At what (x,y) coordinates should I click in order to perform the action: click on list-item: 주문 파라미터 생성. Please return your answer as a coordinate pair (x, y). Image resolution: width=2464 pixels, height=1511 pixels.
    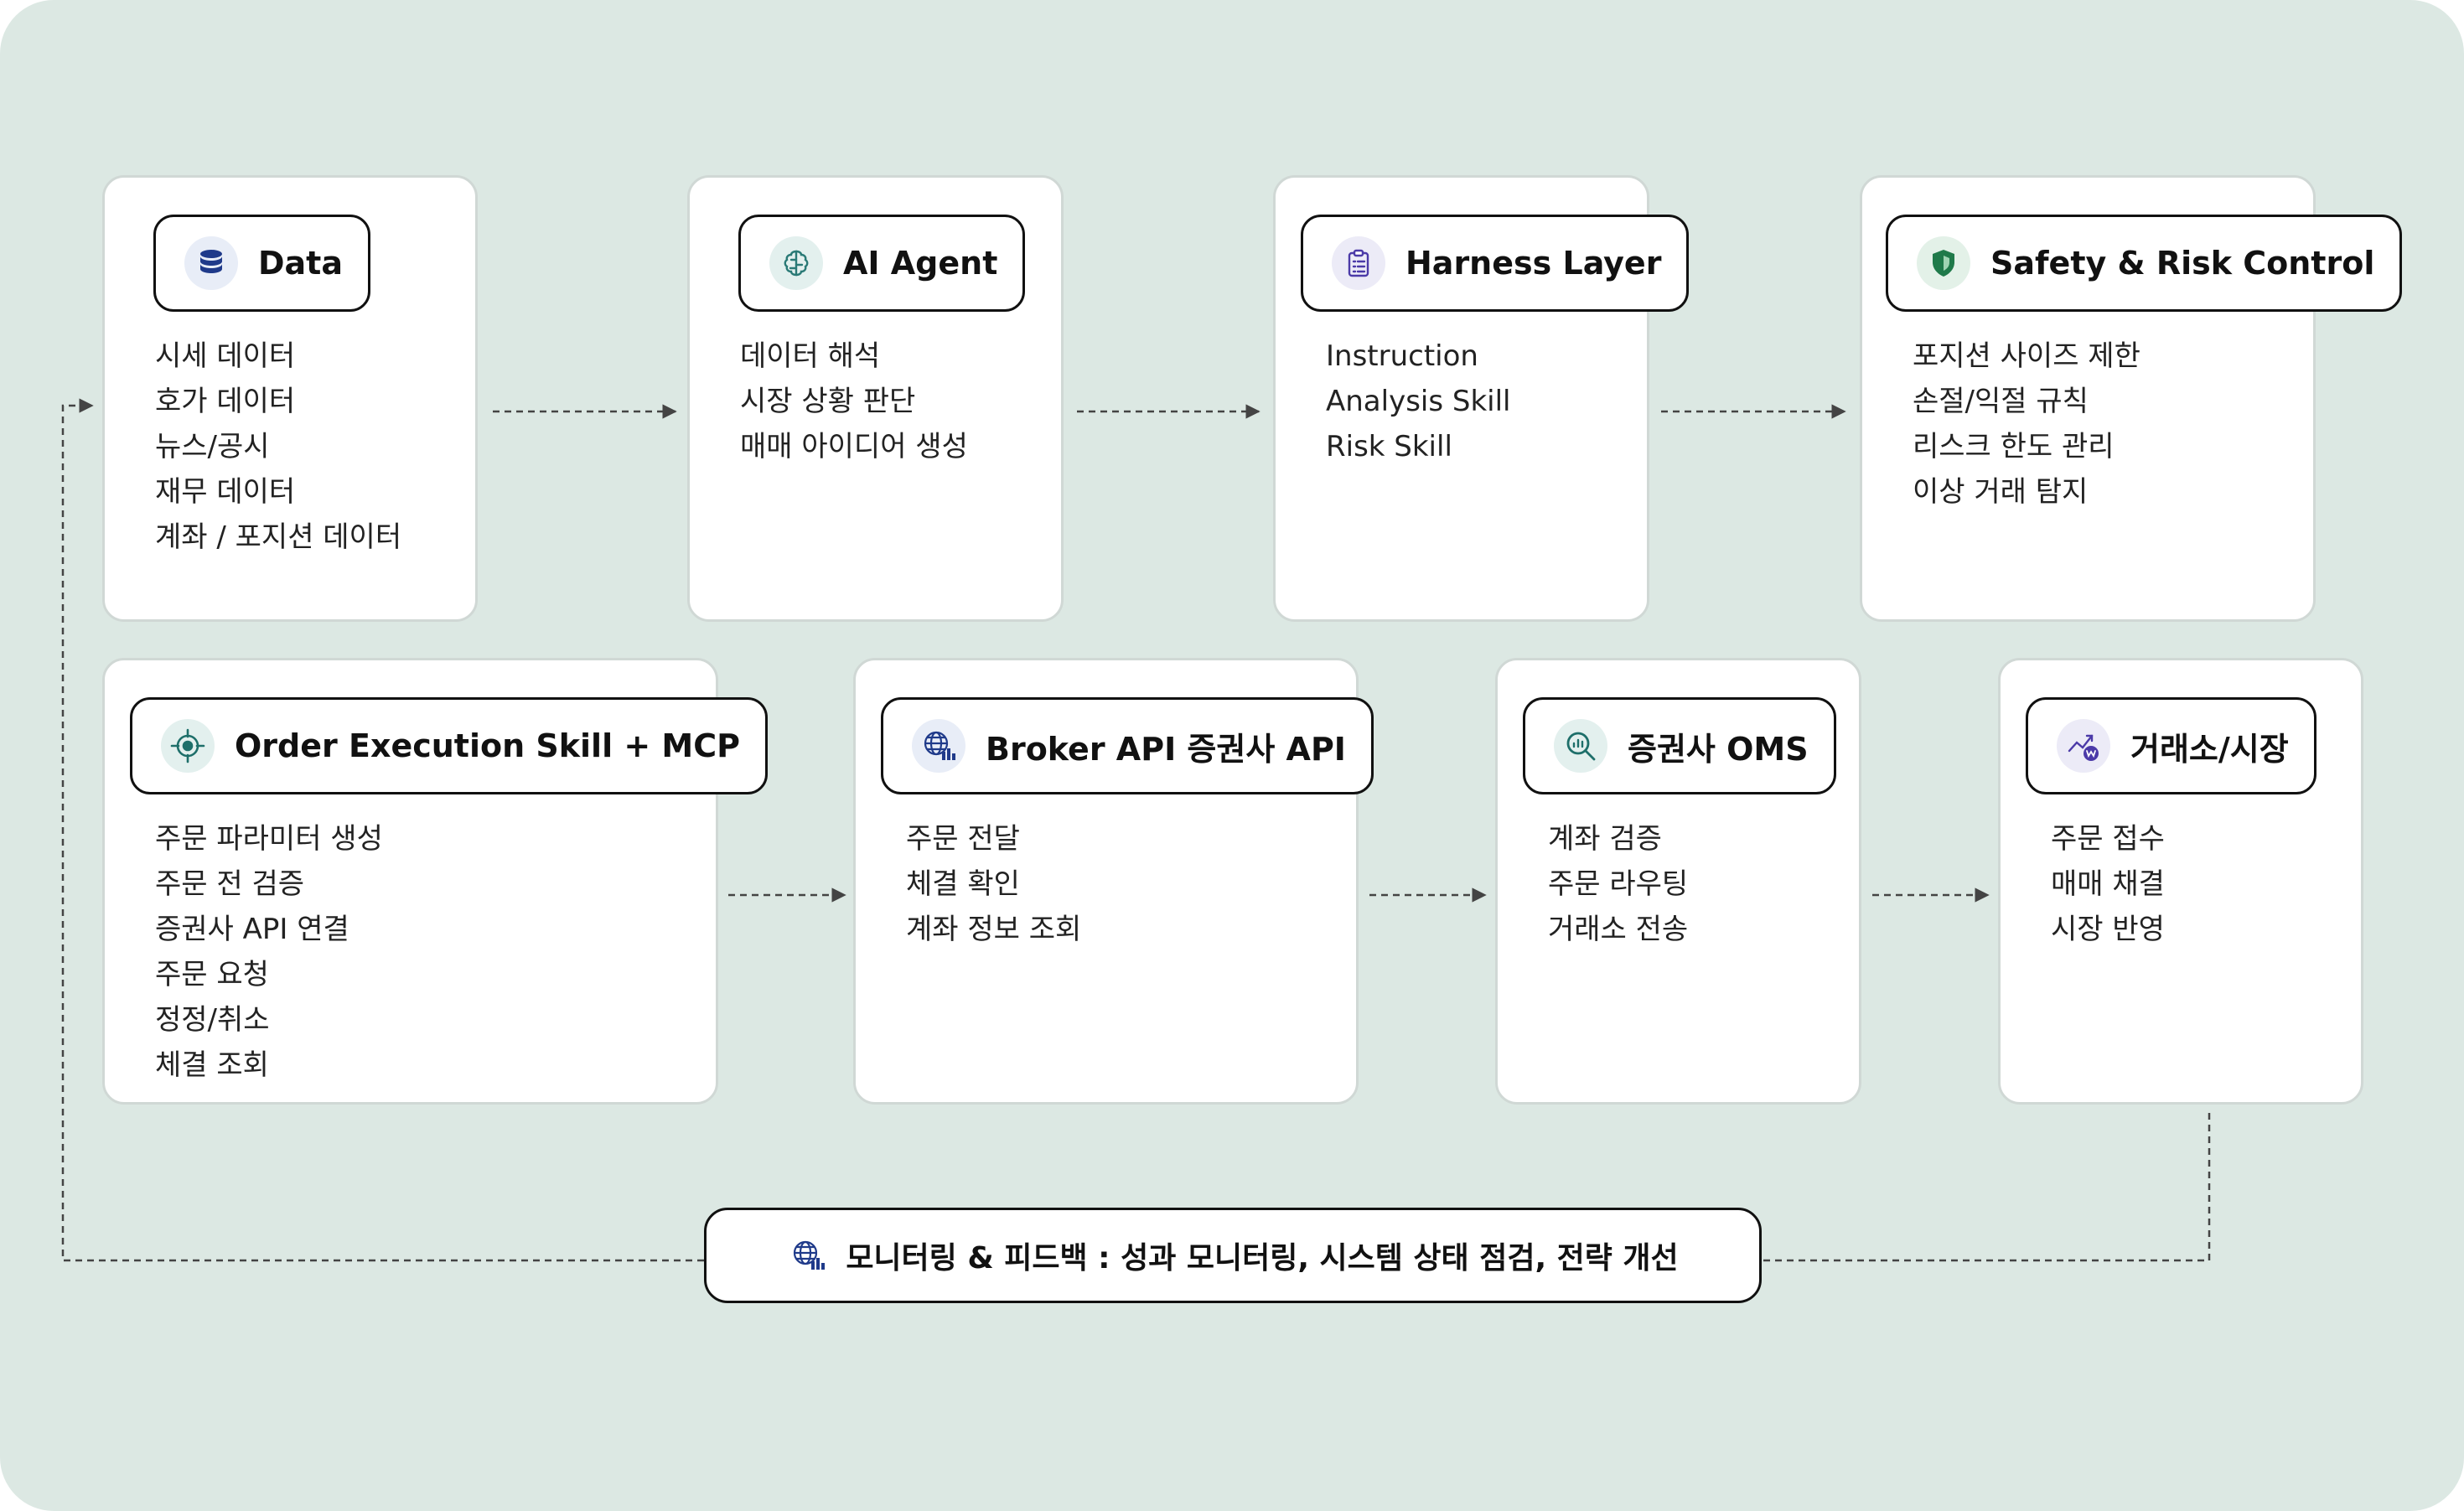
    Looking at the image, I should click on (269, 839).